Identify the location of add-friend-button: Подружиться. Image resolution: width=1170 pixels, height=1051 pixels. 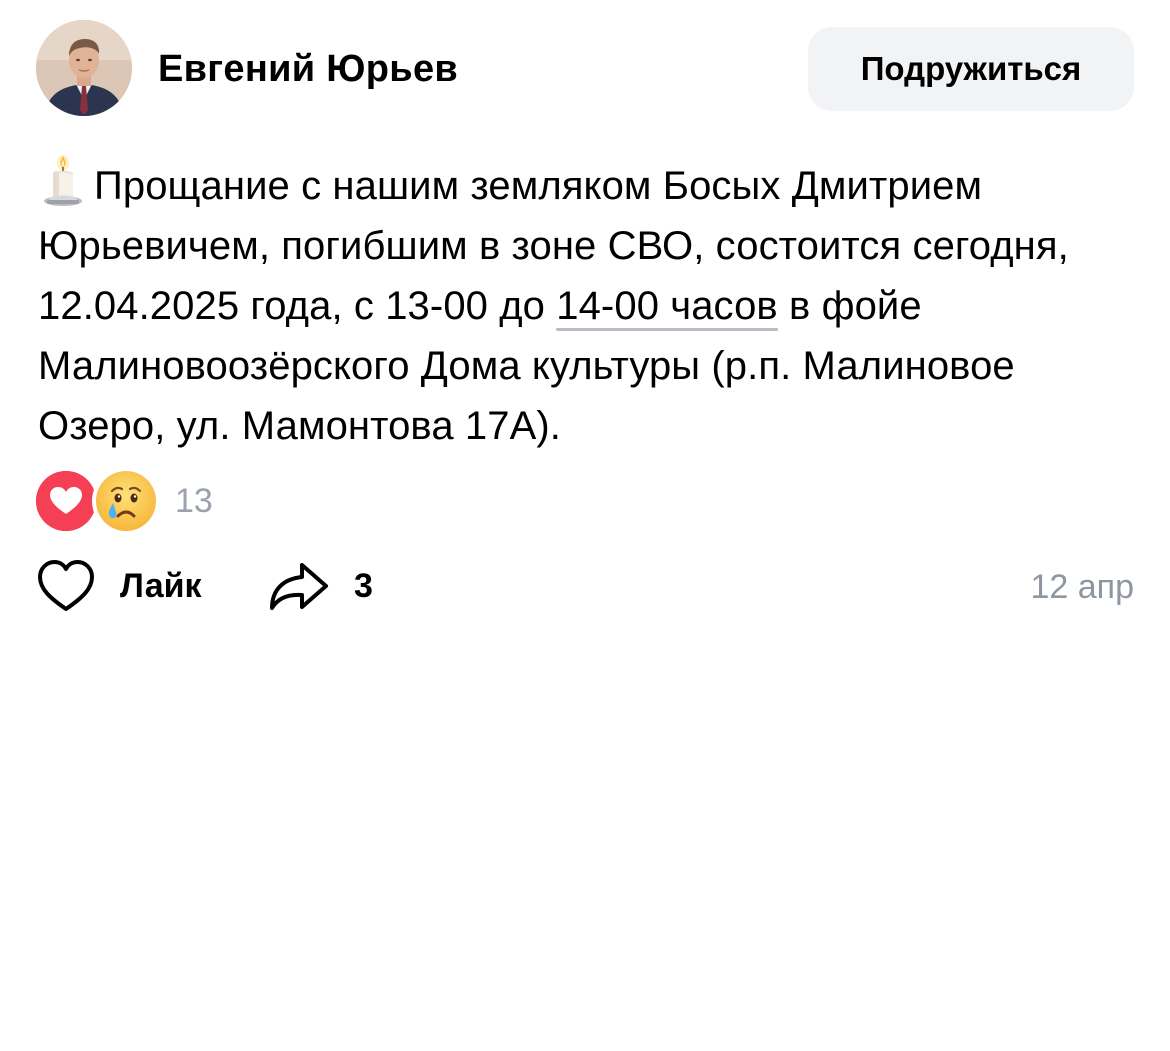
(971, 69).